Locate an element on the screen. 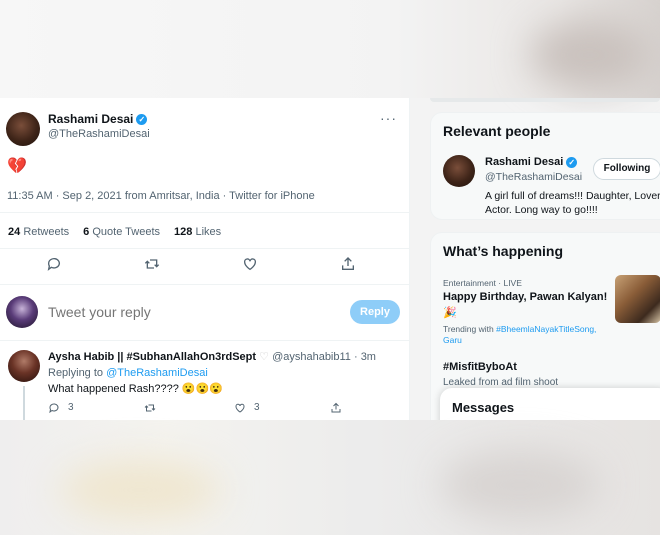 This screenshot has width=660, height=535. tweet-header: Rashami Desai ✓ @TheRashamiDesai is located at coordinates (78, 129).